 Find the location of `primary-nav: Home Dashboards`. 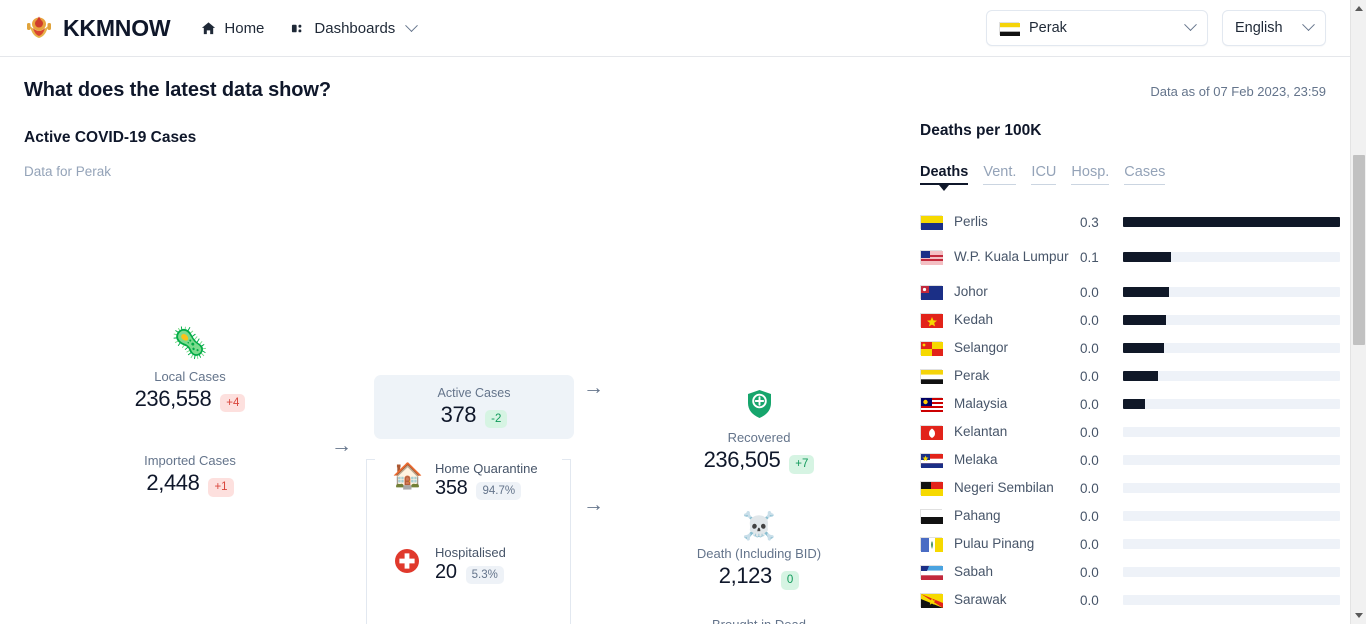

primary-nav: Home Dashboards is located at coordinates (309, 27).